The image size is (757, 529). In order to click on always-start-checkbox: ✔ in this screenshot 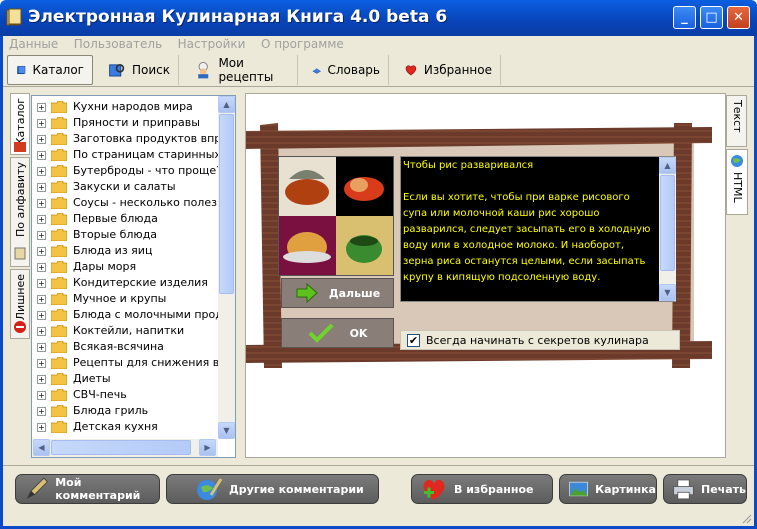, I will do `click(413, 340)`.